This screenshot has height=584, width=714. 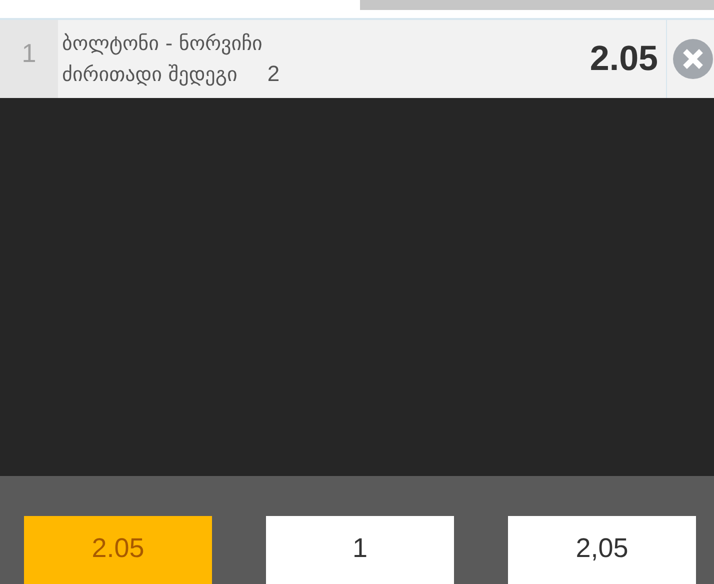 I want to click on close-icon, so click(x=693, y=59).